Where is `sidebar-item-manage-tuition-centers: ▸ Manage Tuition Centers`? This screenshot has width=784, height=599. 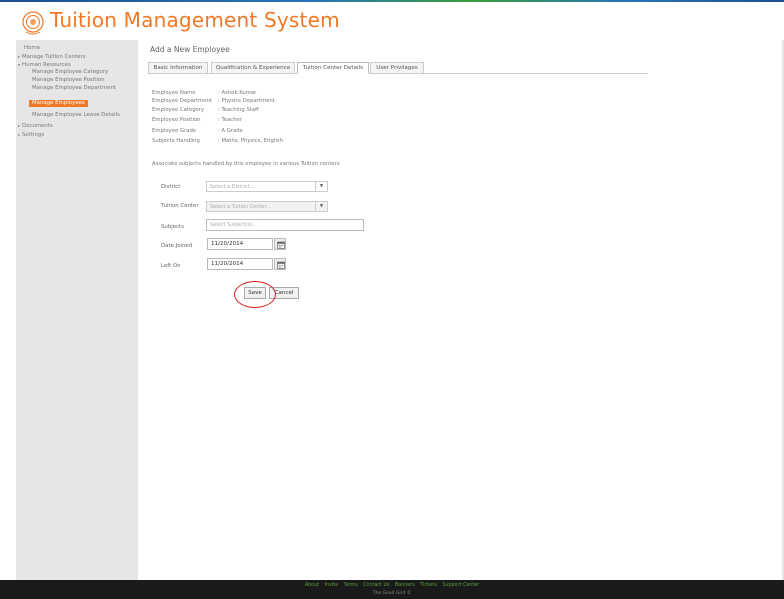 sidebar-item-manage-tuition-centers: ▸ Manage Tuition Centers is located at coordinates (52, 57).